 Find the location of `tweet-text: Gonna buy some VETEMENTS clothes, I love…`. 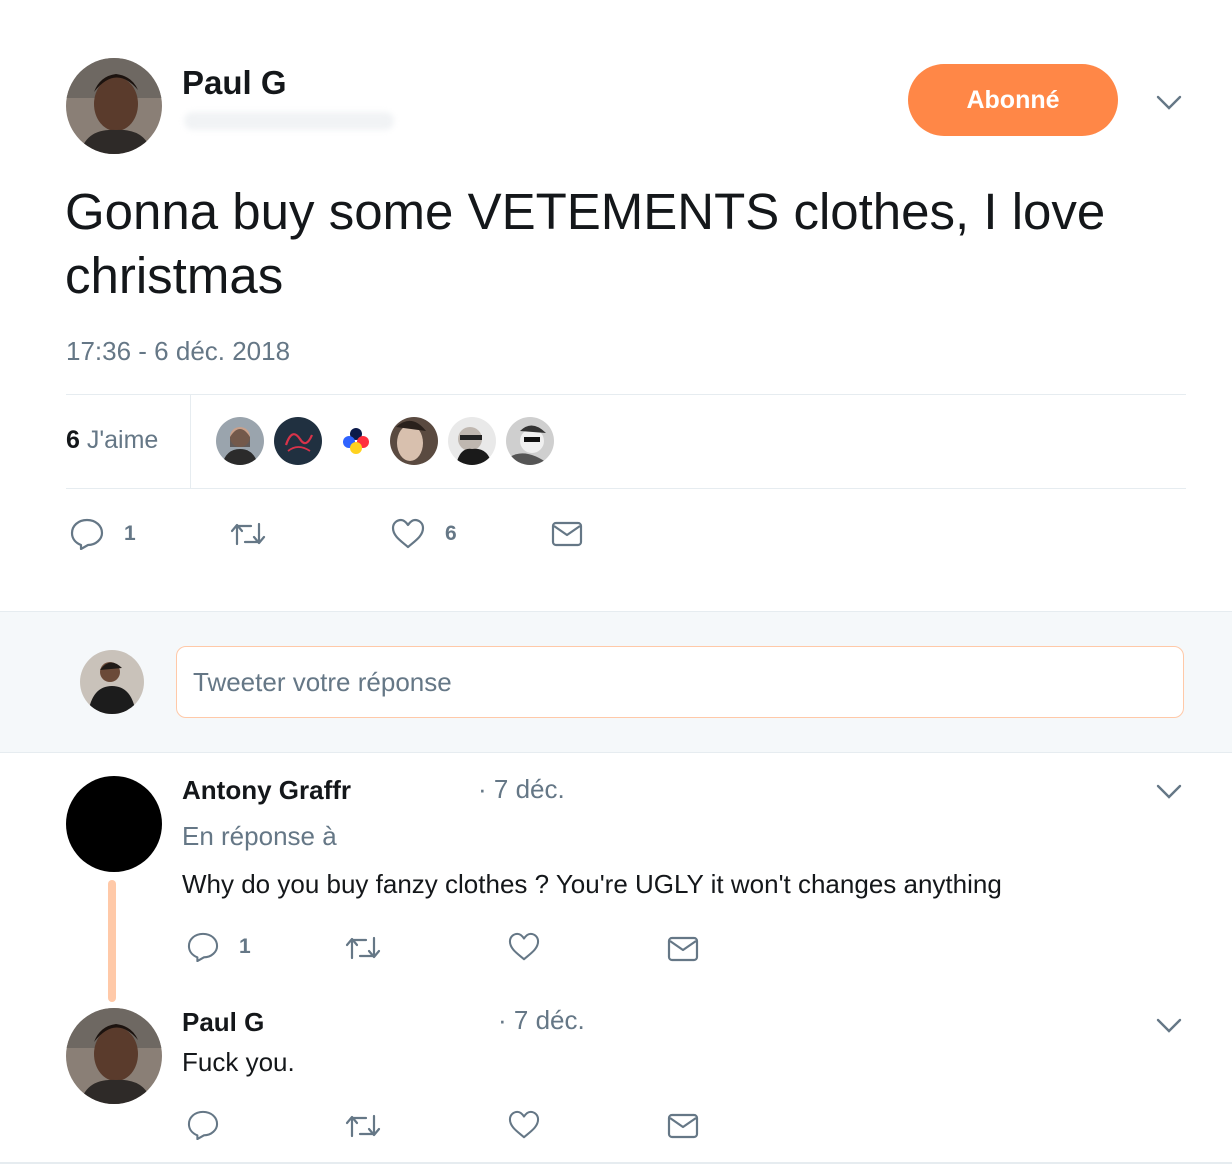

tweet-text: Gonna buy some VETEMENTS clothes, I love… is located at coordinates (585, 243).